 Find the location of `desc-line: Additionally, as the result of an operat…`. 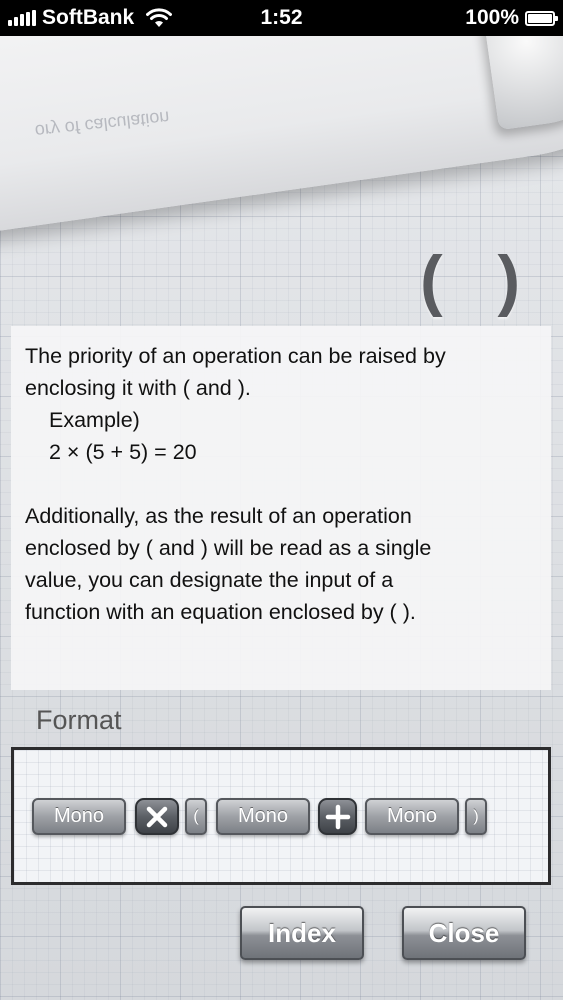

desc-line: Additionally, as the result of an operat… is located at coordinates (218, 516).